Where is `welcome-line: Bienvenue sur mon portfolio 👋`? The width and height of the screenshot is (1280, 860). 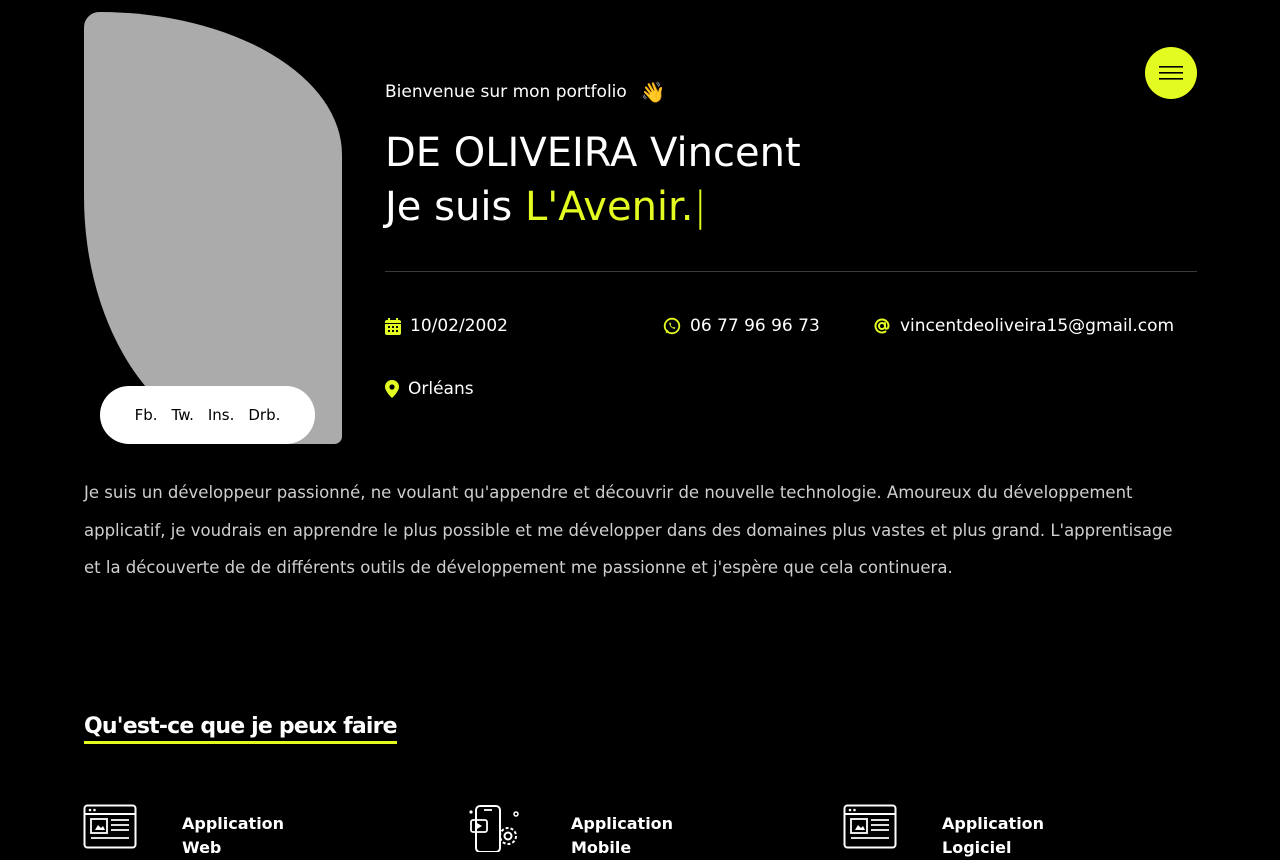
welcome-line: Bienvenue sur mon portfolio 👋 is located at coordinates (525, 92).